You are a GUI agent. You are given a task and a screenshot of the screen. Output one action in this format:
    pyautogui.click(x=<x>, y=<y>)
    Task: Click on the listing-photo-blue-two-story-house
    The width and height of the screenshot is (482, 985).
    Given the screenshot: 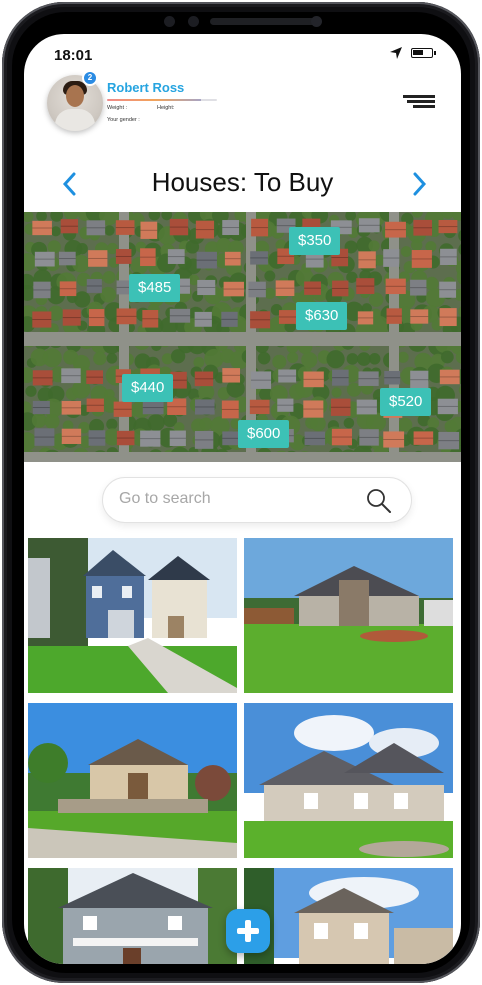 What is the action you would take?
    pyautogui.click(x=132, y=615)
    